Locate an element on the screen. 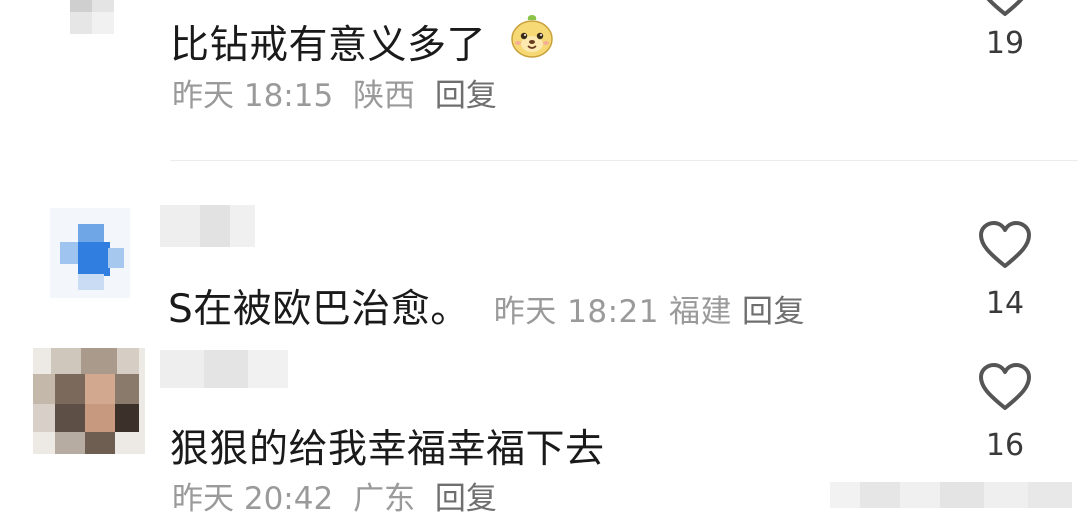  comment-meta: 昨天 18:21 福建 回复 is located at coordinates (654, 312).